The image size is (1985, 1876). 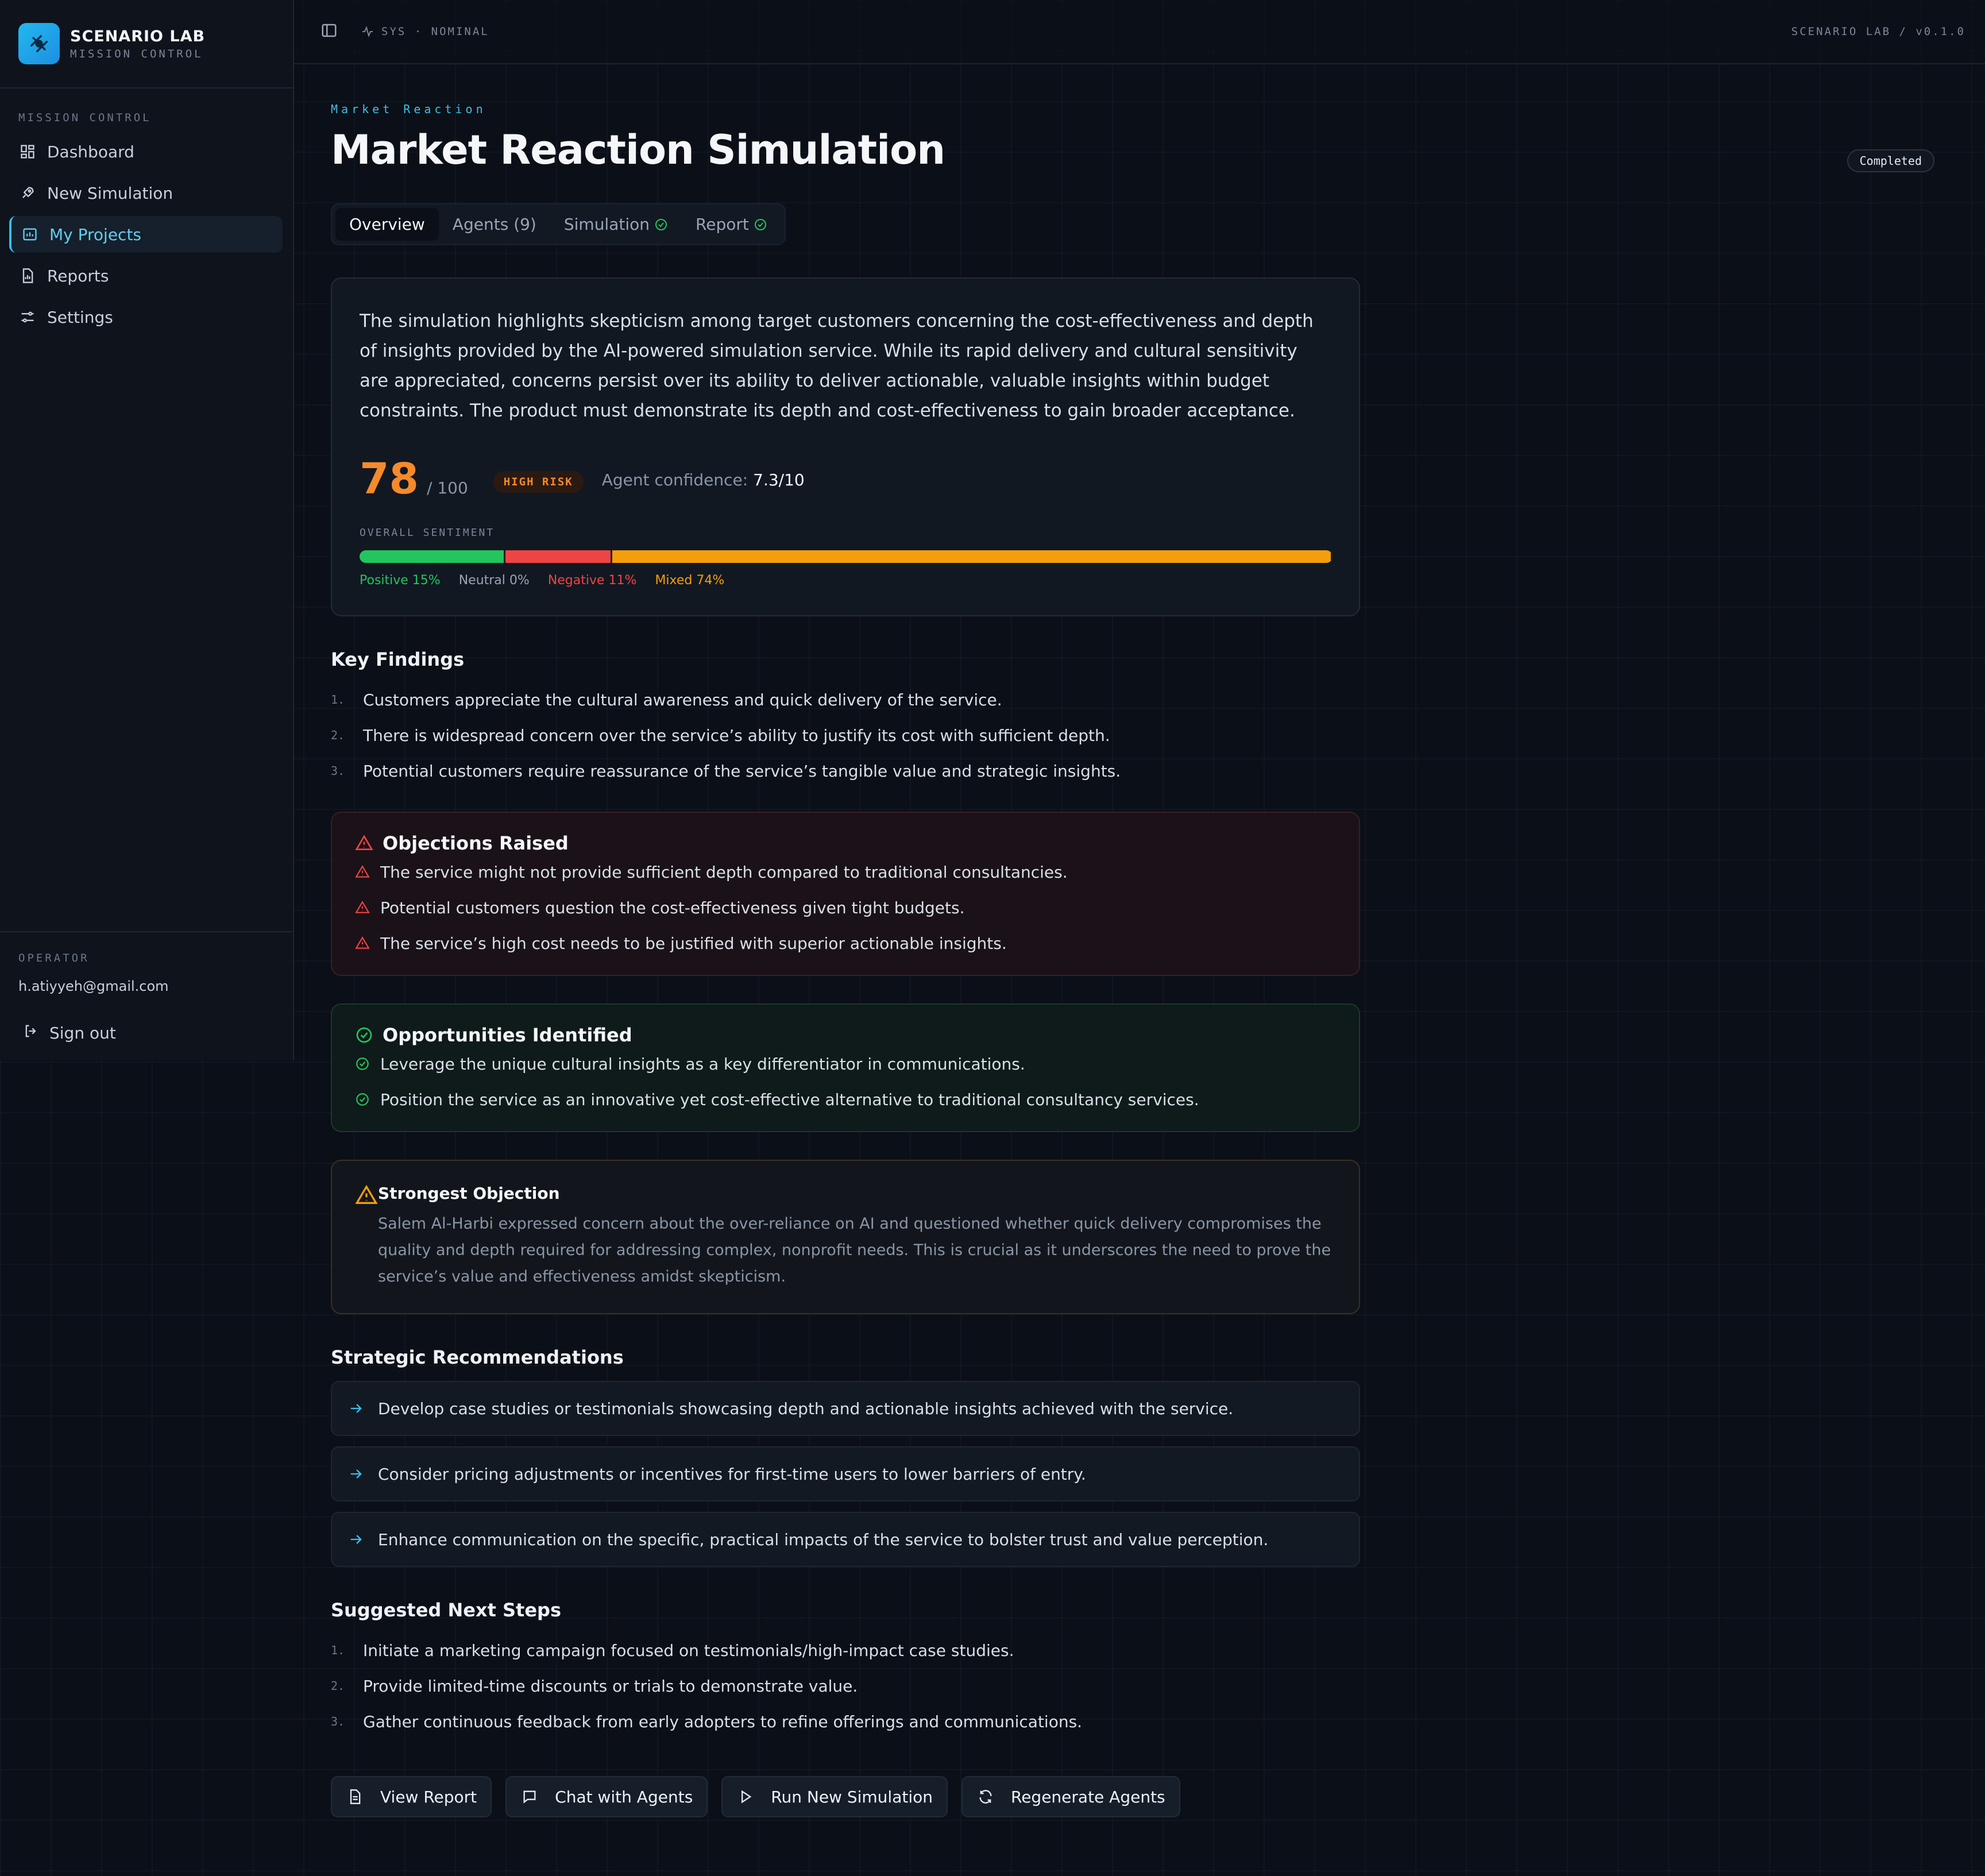 I want to click on activity-icon, so click(x=367, y=32).